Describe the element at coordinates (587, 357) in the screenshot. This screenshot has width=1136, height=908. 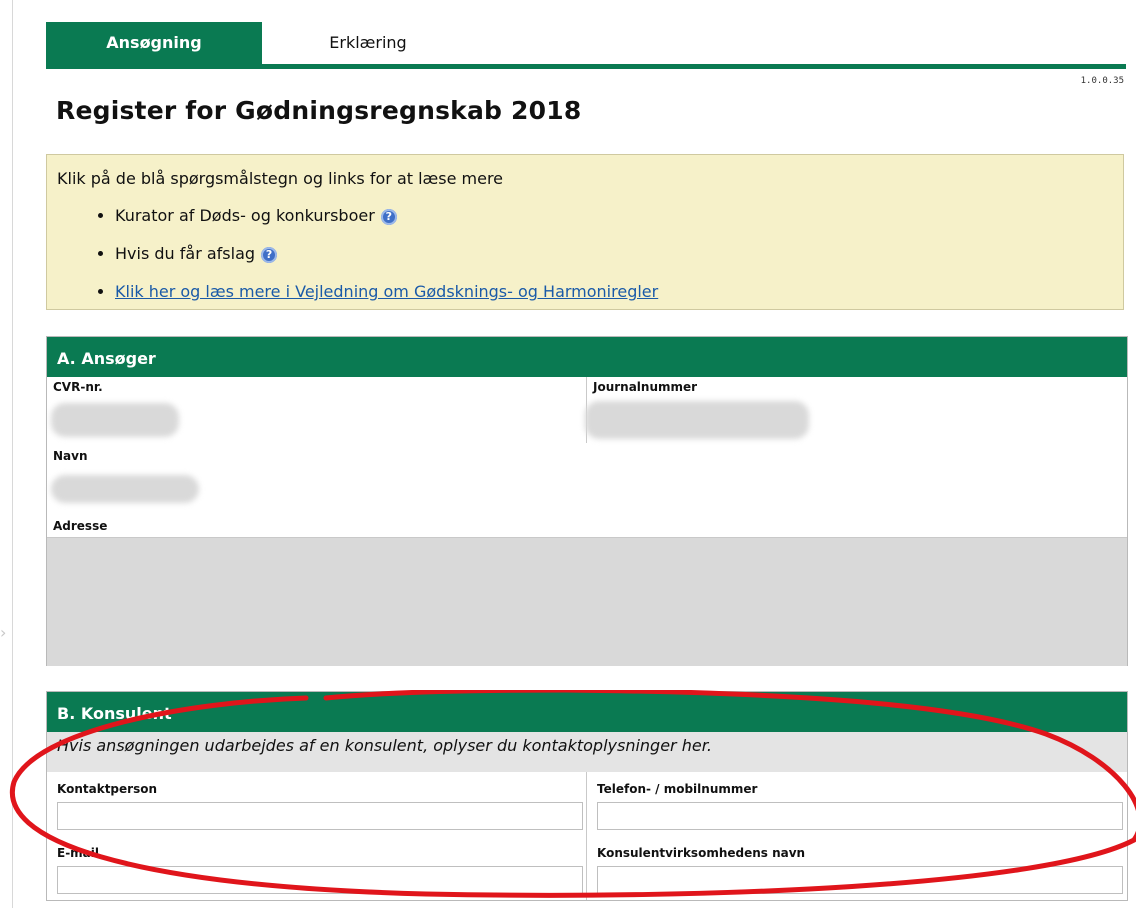
I see `section-title: A. Ansøger` at that location.